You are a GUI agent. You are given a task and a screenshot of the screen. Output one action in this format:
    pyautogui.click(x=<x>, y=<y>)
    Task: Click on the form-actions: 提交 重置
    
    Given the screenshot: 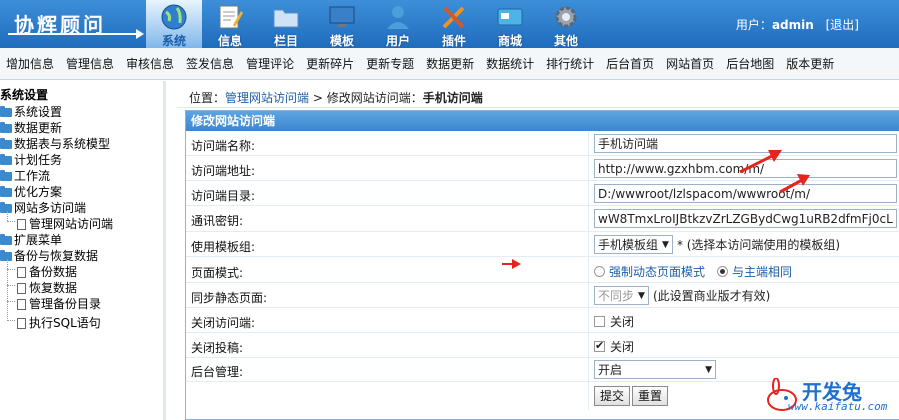 What is the action you would take?
    pyautogui.click(x=632, y=396)
    